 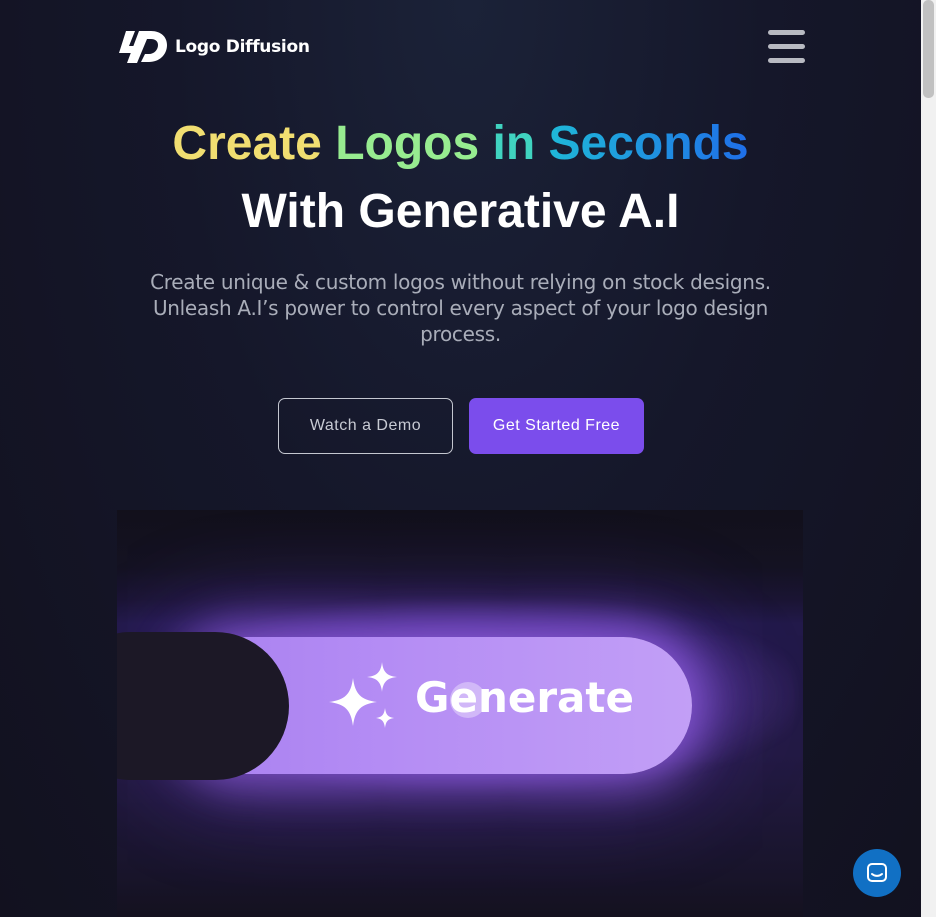 I want to click on logo-diffusion-icon, so click(x=143, y=47).